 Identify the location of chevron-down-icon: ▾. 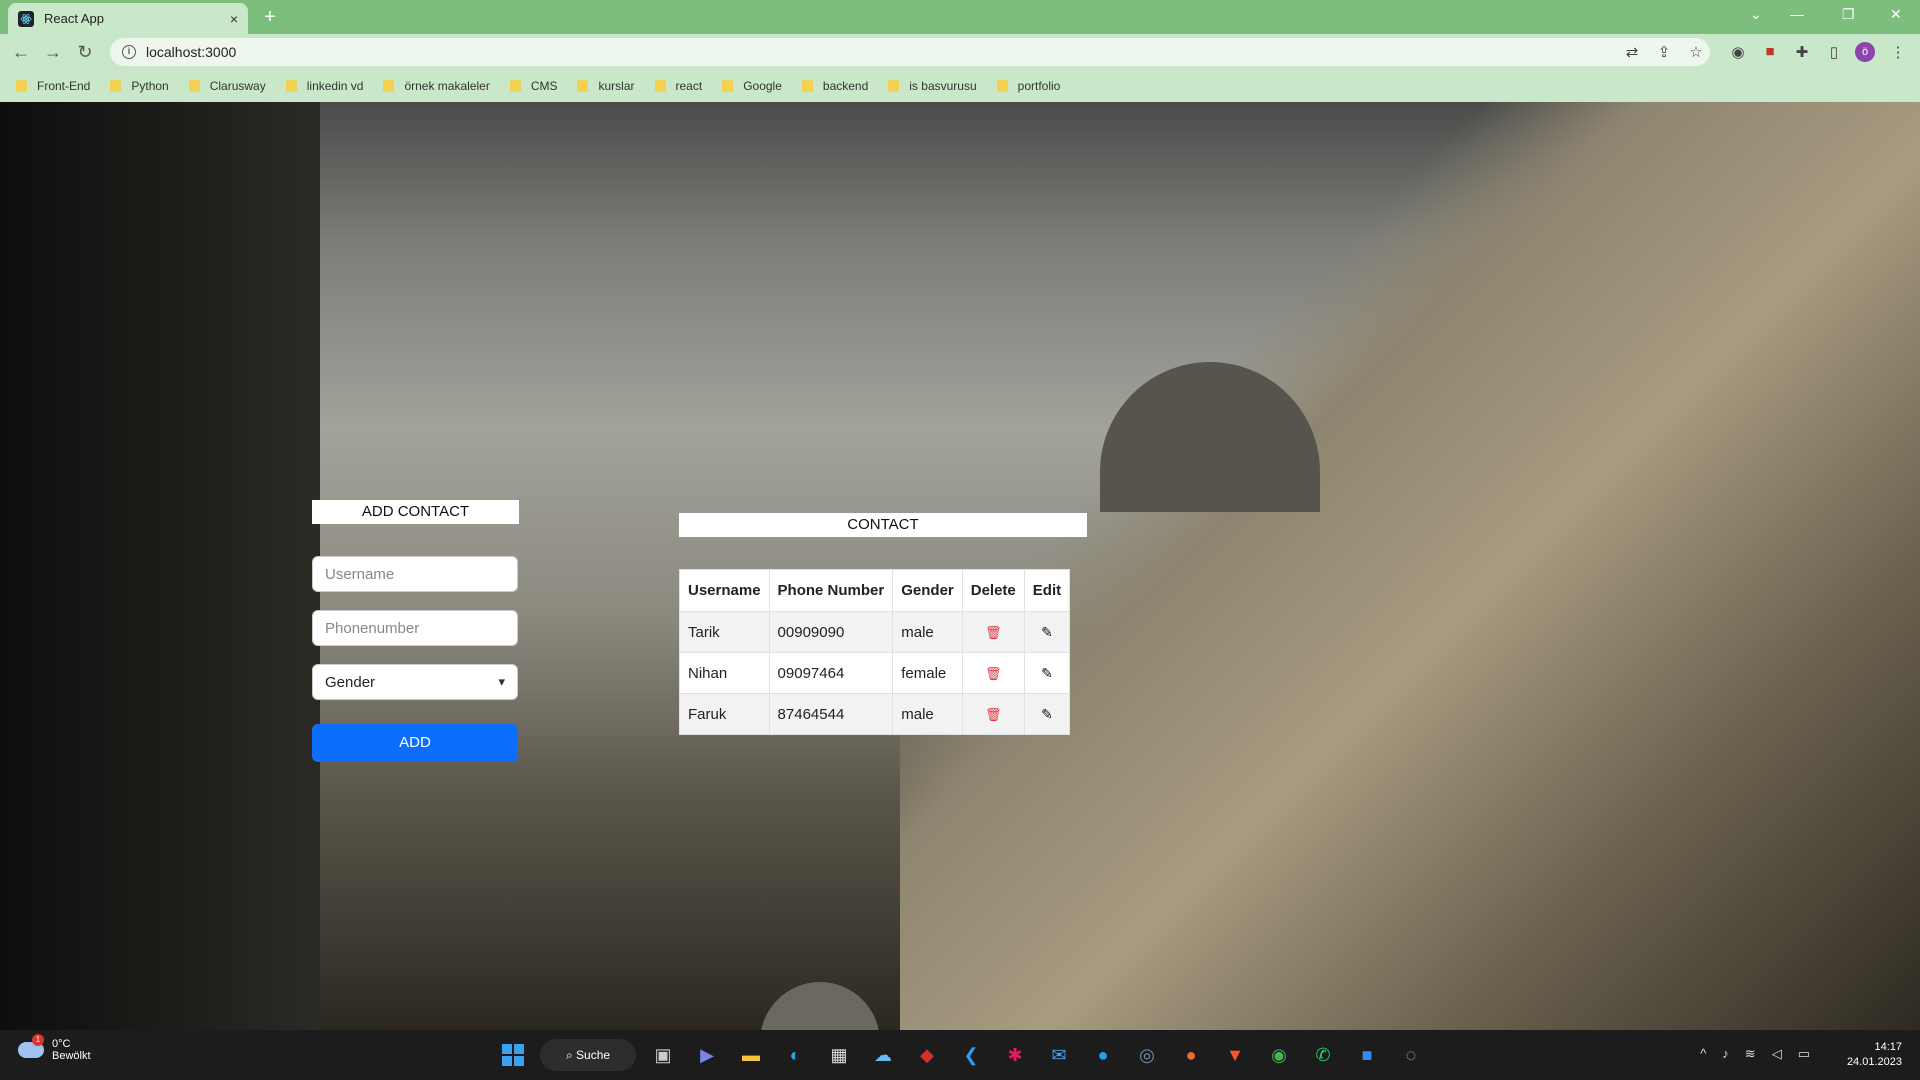
(501, 681).